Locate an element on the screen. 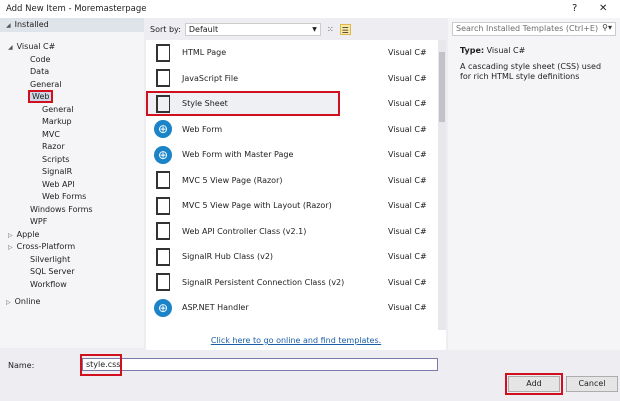 The height and width of the screenshot is (401, 620). expanded-icon: ◢ is located at coordinates (10, 47).